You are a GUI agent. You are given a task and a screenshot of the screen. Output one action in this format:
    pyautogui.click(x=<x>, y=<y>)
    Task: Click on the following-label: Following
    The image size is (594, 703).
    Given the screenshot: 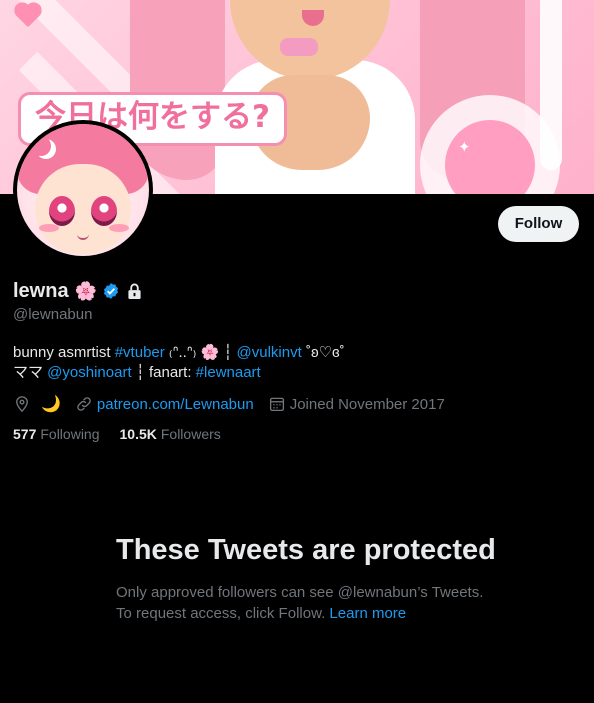 What is the action you would take?
    pyautogui.click(x=70, y=434)
    